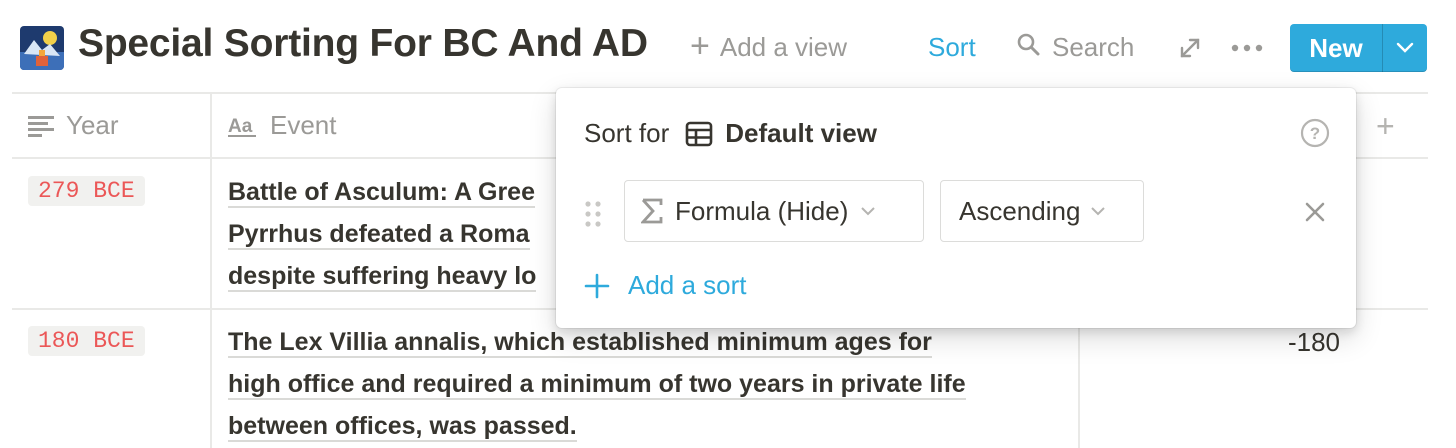 This screenshot has width=1456, height=448. Describe the element at coordinates (627, 133) in the screenshot. I see `sort-for-label: Sort for` at that location.